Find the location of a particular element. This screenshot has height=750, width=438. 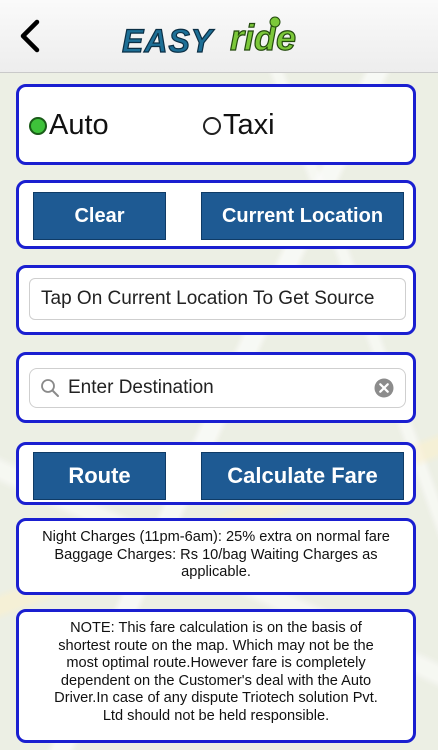

logo-text-easy: EASY is located at coordinates (168, 41).